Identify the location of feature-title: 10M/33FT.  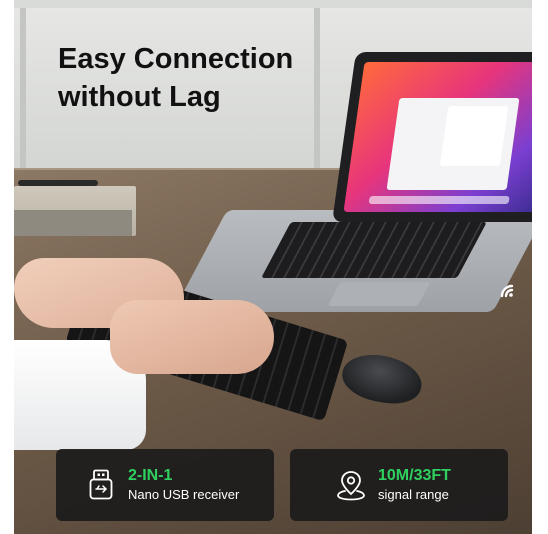
(414, 475).